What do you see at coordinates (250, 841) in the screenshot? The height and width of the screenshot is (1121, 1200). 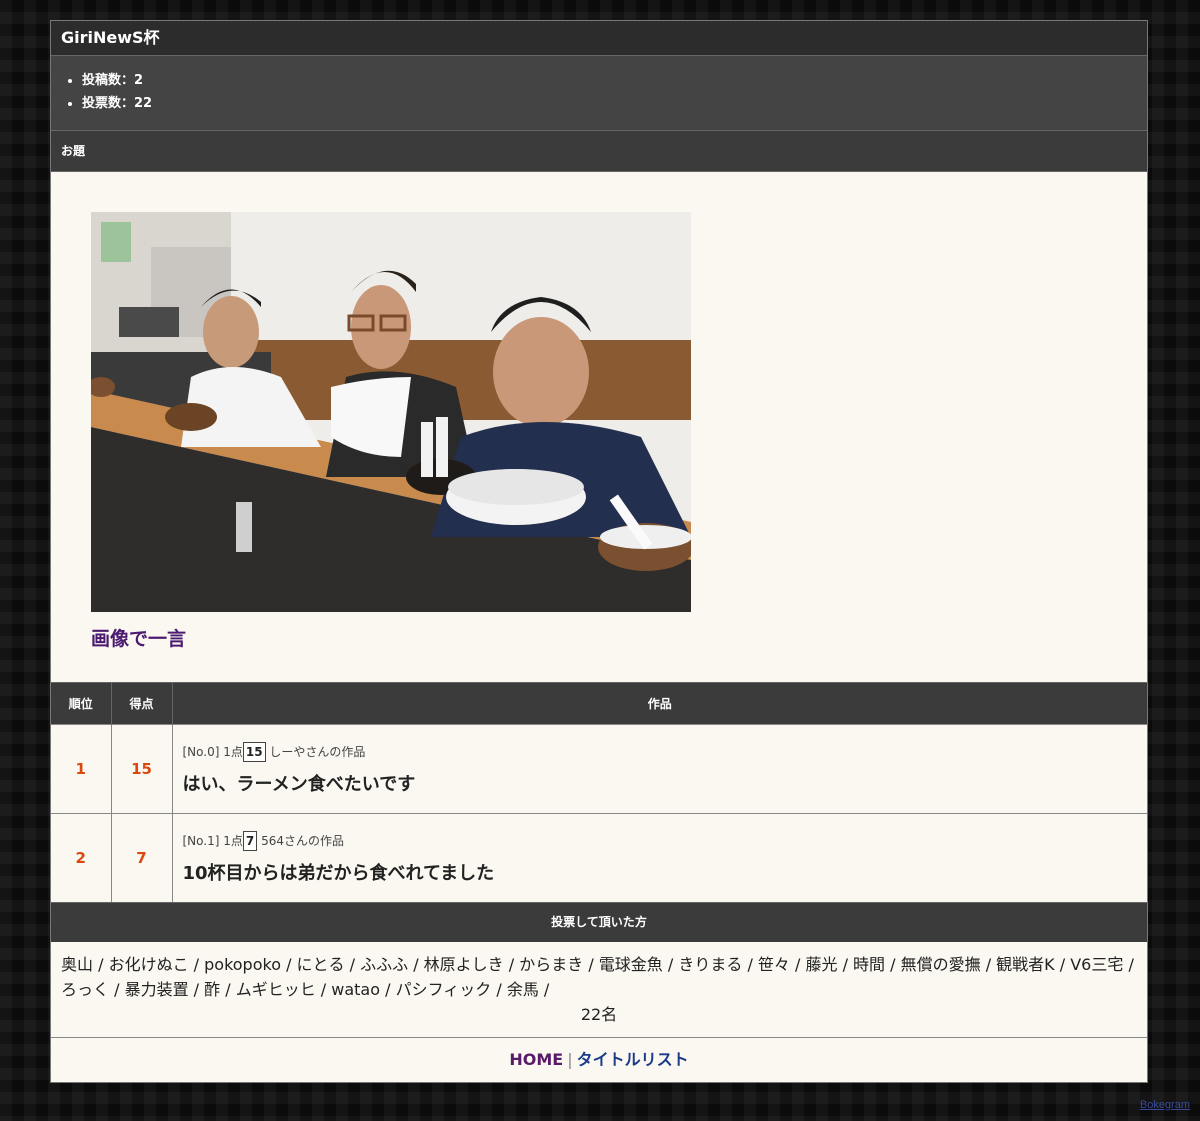 I see `work-score-box: 7` at bounding box center [250, 841].